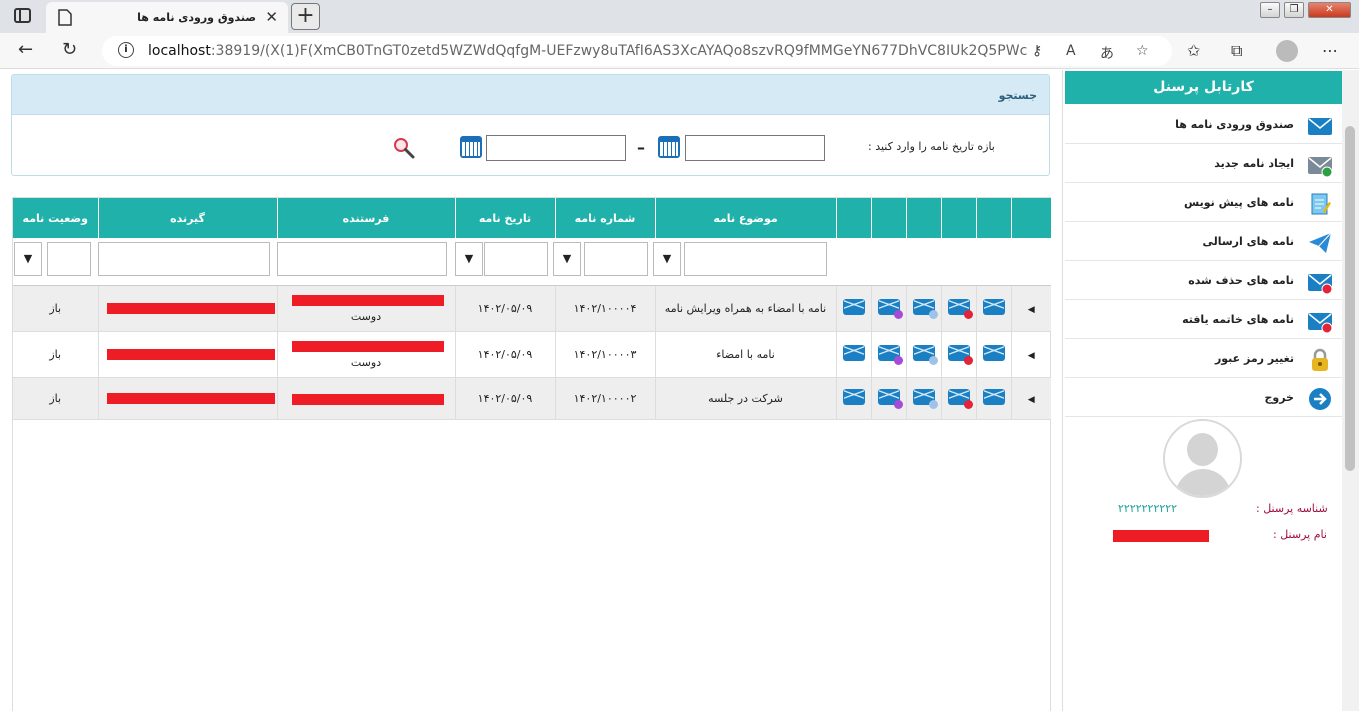 This screenshot has width=1359, height=711. Describe the element at coordinates (1203, 281) in the screenshot. I see `sidebar-item-4: نامه های حذف شده` at that location.